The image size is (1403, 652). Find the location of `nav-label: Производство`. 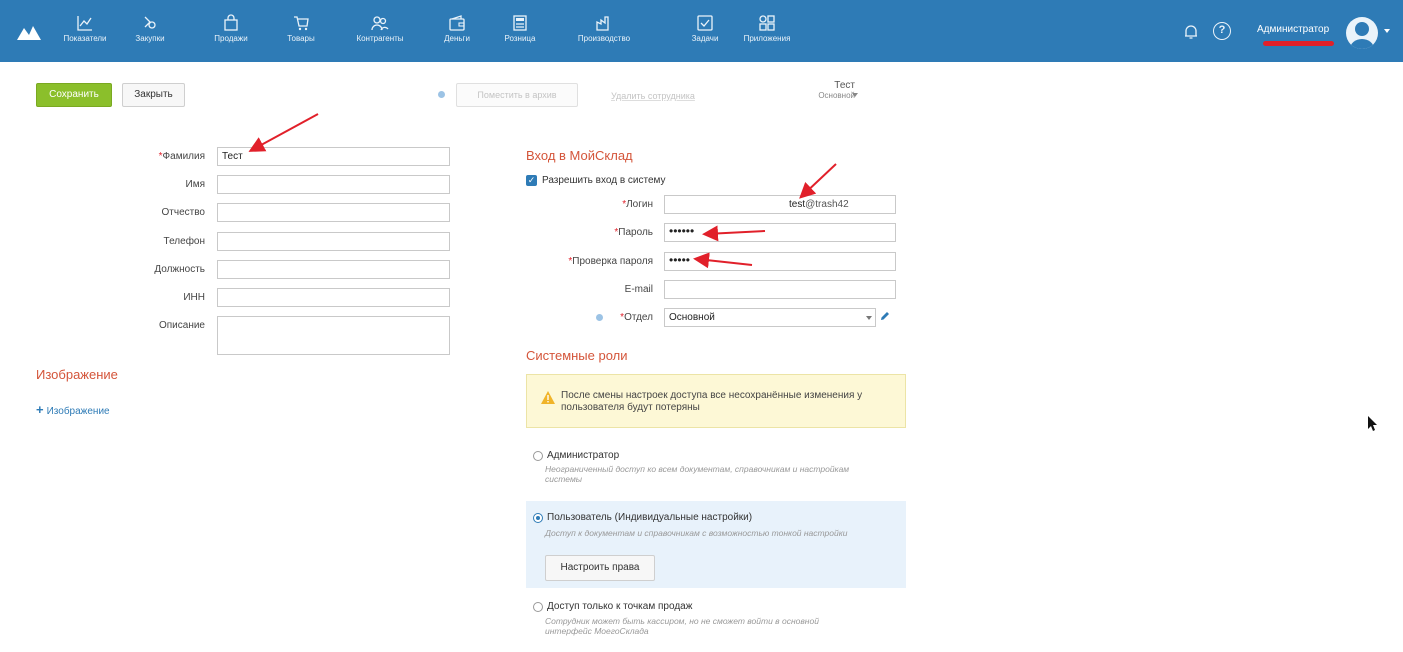

nav-label: Производство is located at coordinates (604, 38).